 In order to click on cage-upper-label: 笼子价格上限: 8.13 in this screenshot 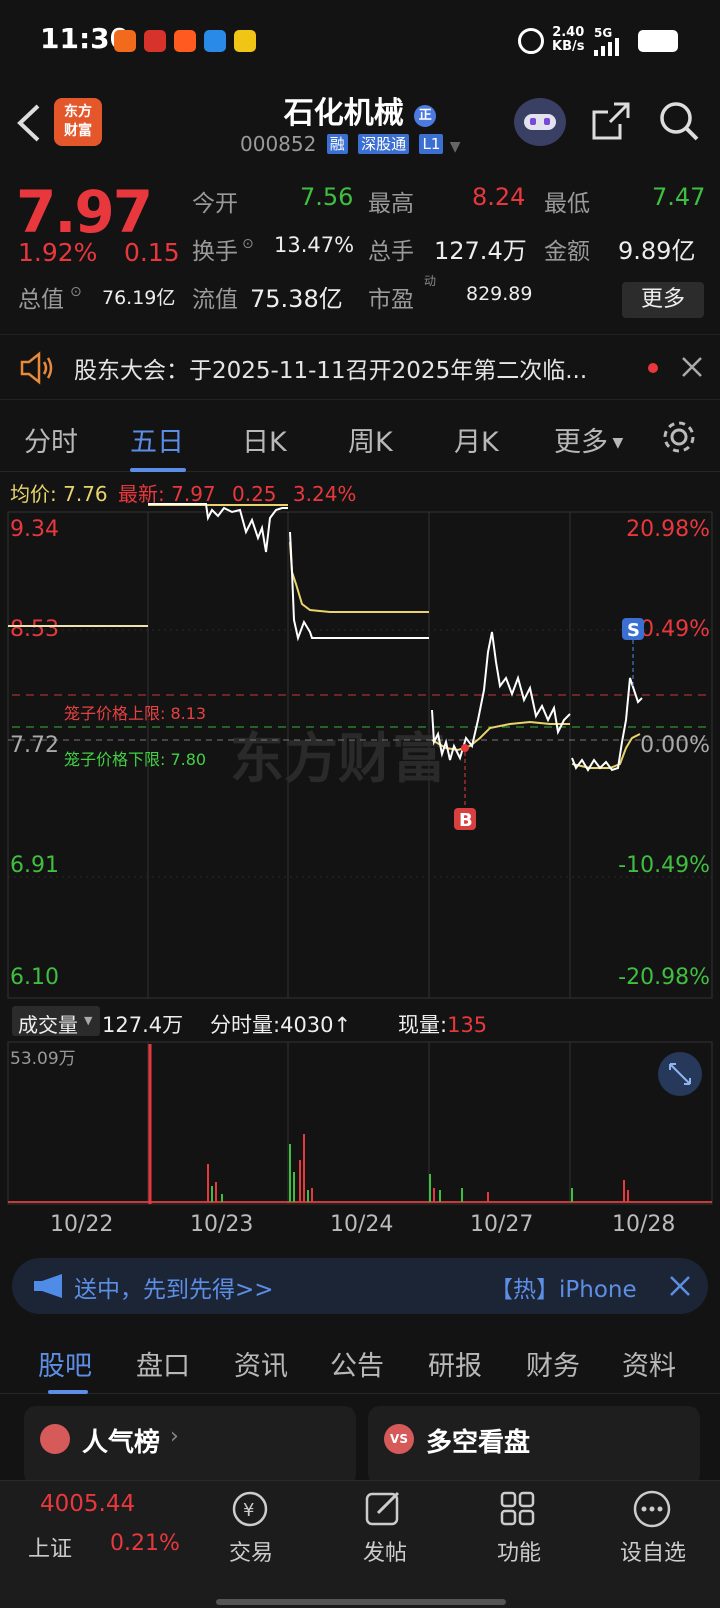, I will do `click(135, 713)`.